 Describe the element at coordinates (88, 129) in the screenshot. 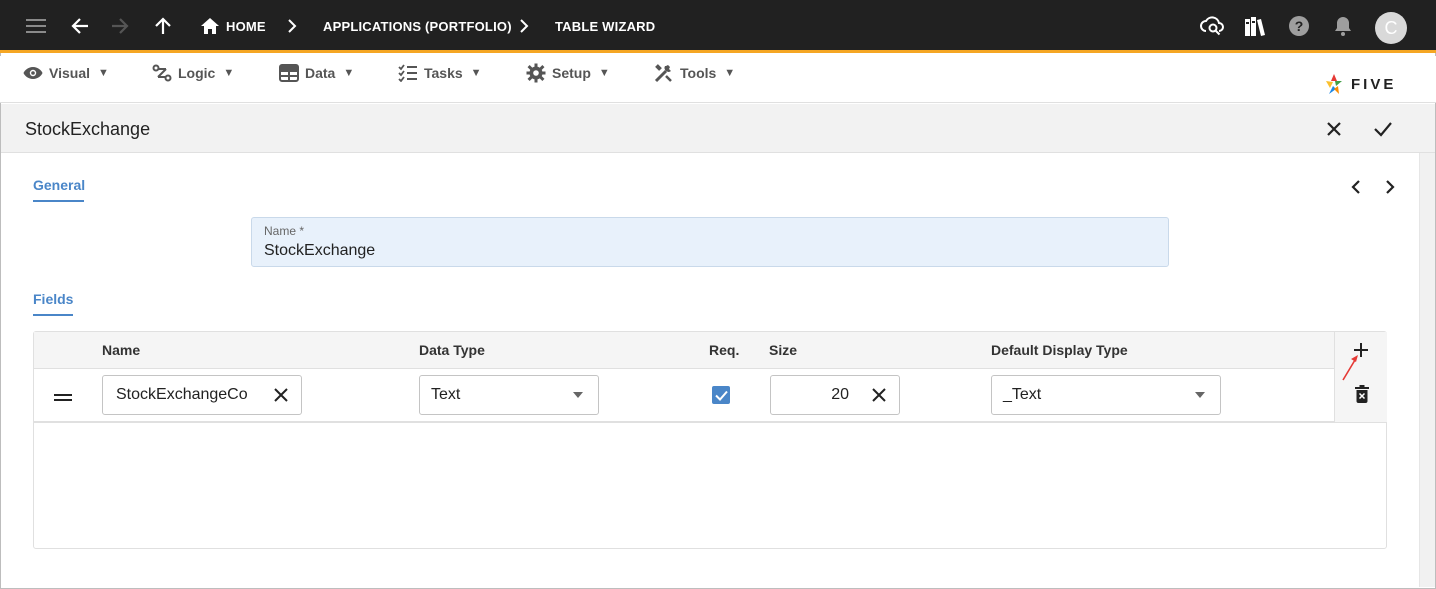

I see `page-title: StockExchange` at that location.